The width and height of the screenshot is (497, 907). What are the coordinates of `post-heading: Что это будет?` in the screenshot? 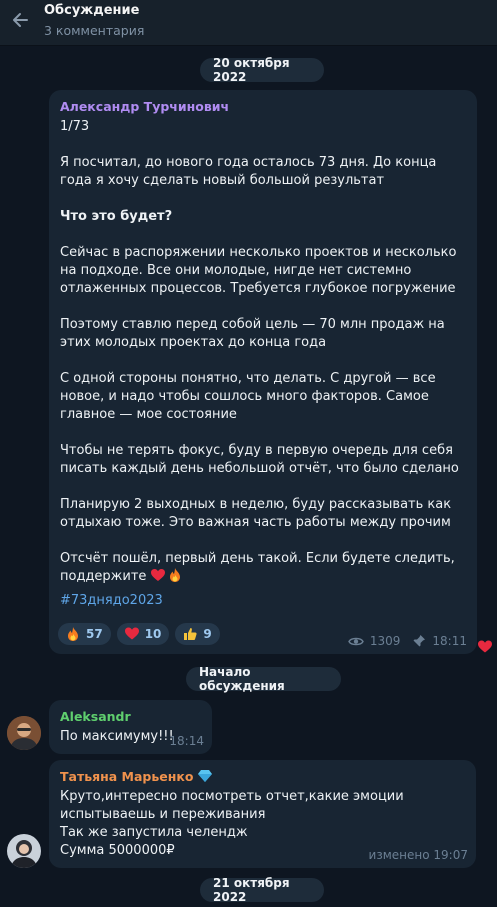 It's located at (116, 216).